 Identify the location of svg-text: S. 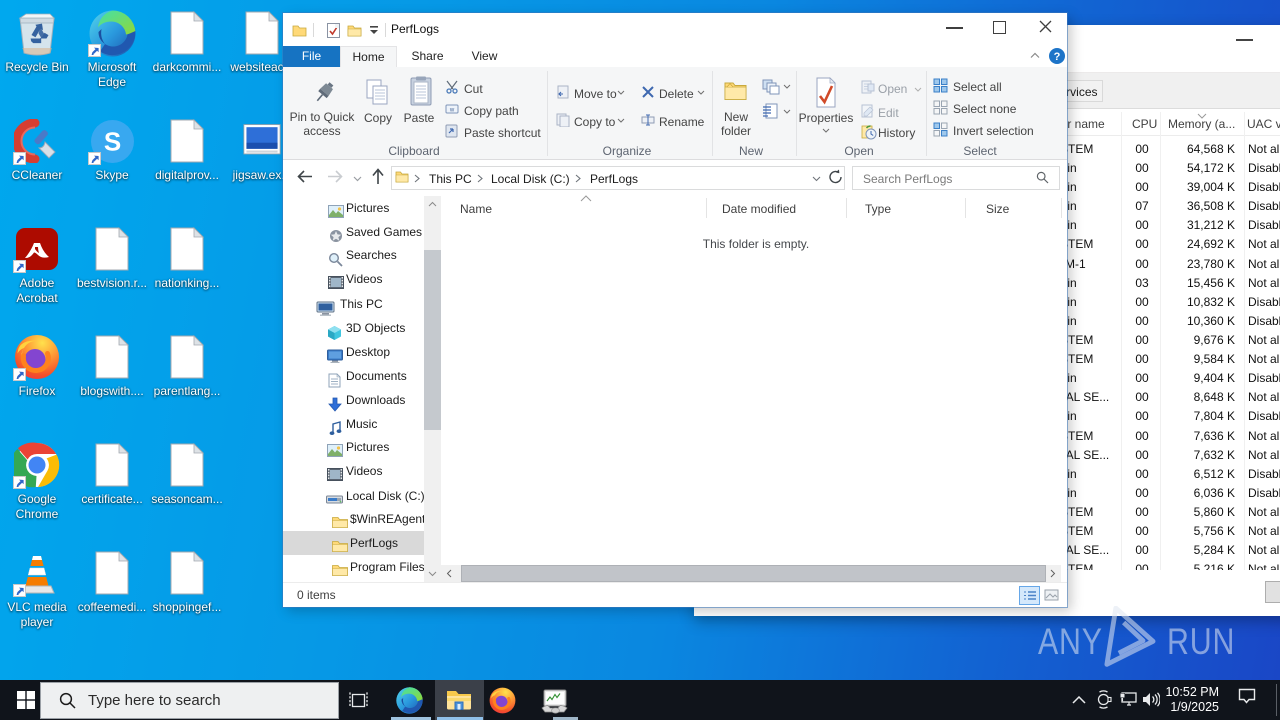
(111, 141).